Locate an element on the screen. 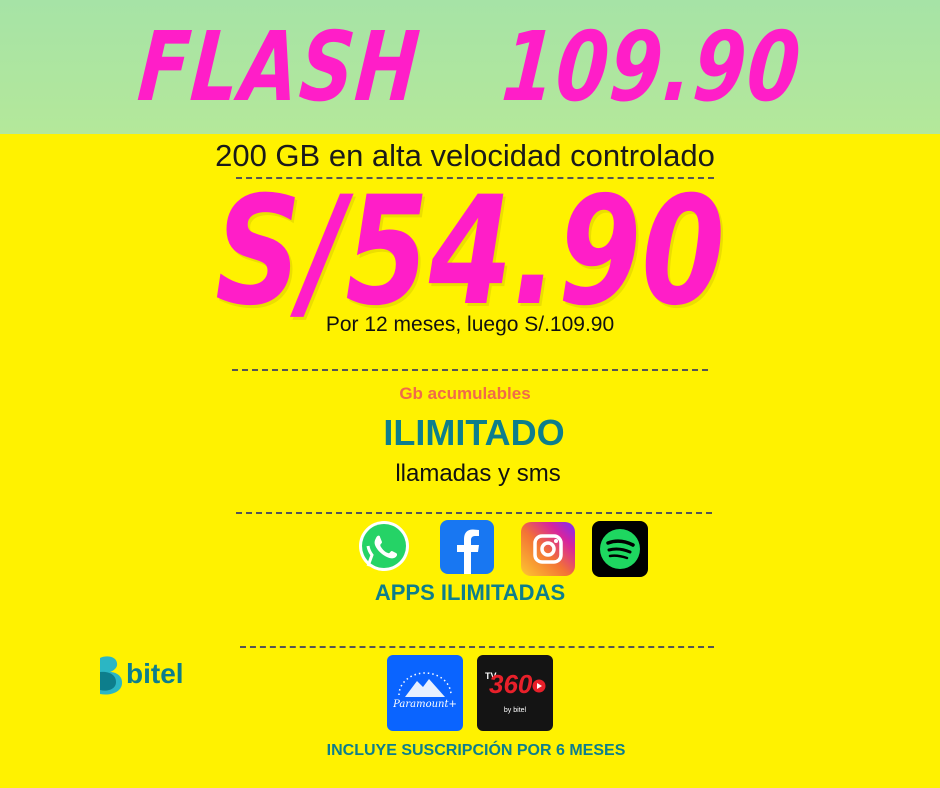  bitel-wordmark: bitel is located at coordinates (155, 673).